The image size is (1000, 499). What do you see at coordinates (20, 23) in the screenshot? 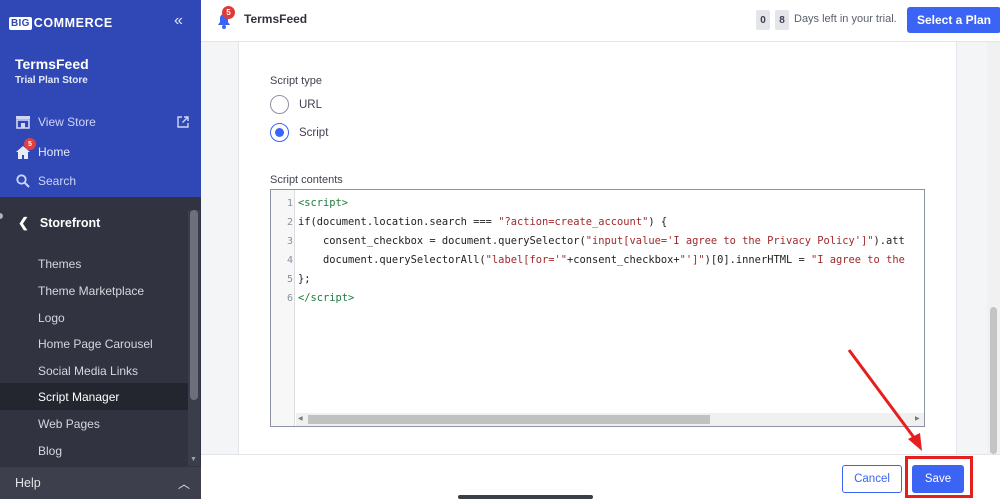
I see `logo-big: BIG` at bounding box center [20, 23].